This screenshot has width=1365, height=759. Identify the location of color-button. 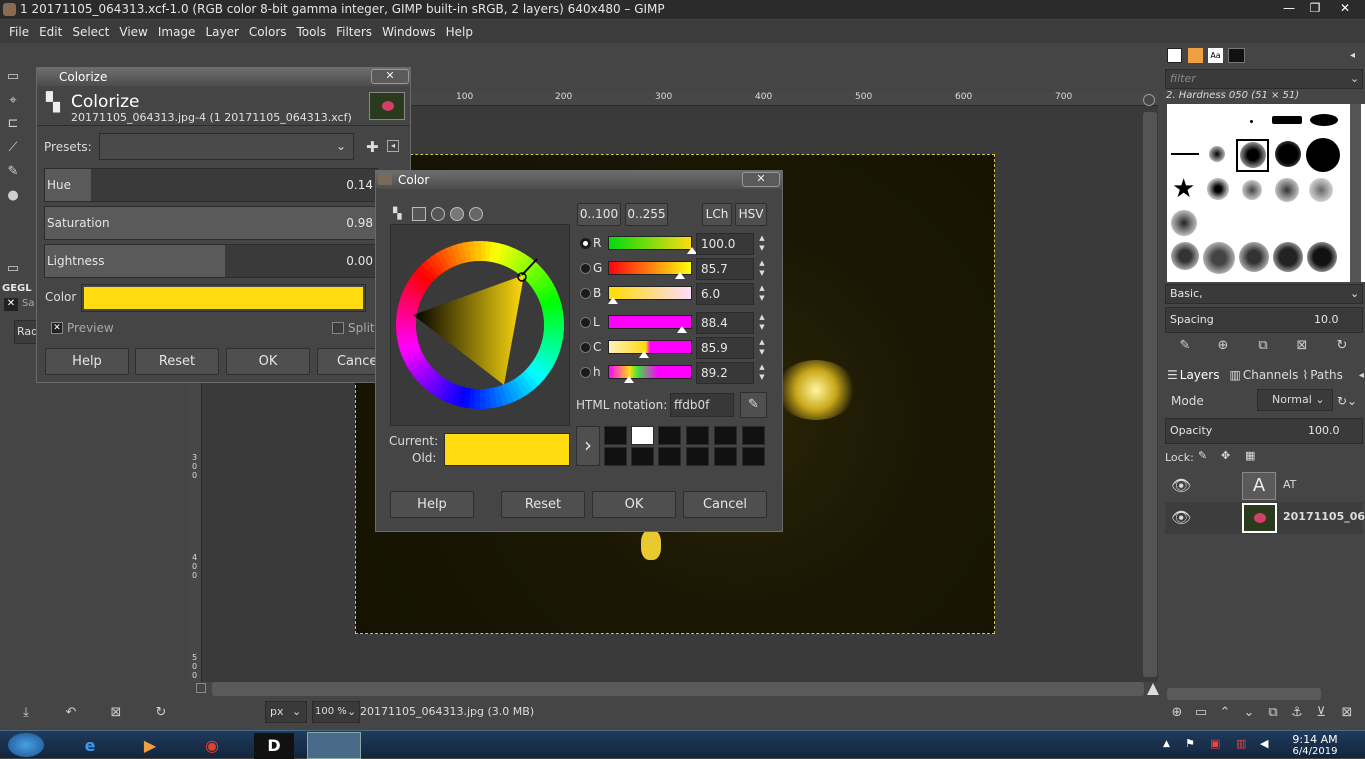
(223, 298).